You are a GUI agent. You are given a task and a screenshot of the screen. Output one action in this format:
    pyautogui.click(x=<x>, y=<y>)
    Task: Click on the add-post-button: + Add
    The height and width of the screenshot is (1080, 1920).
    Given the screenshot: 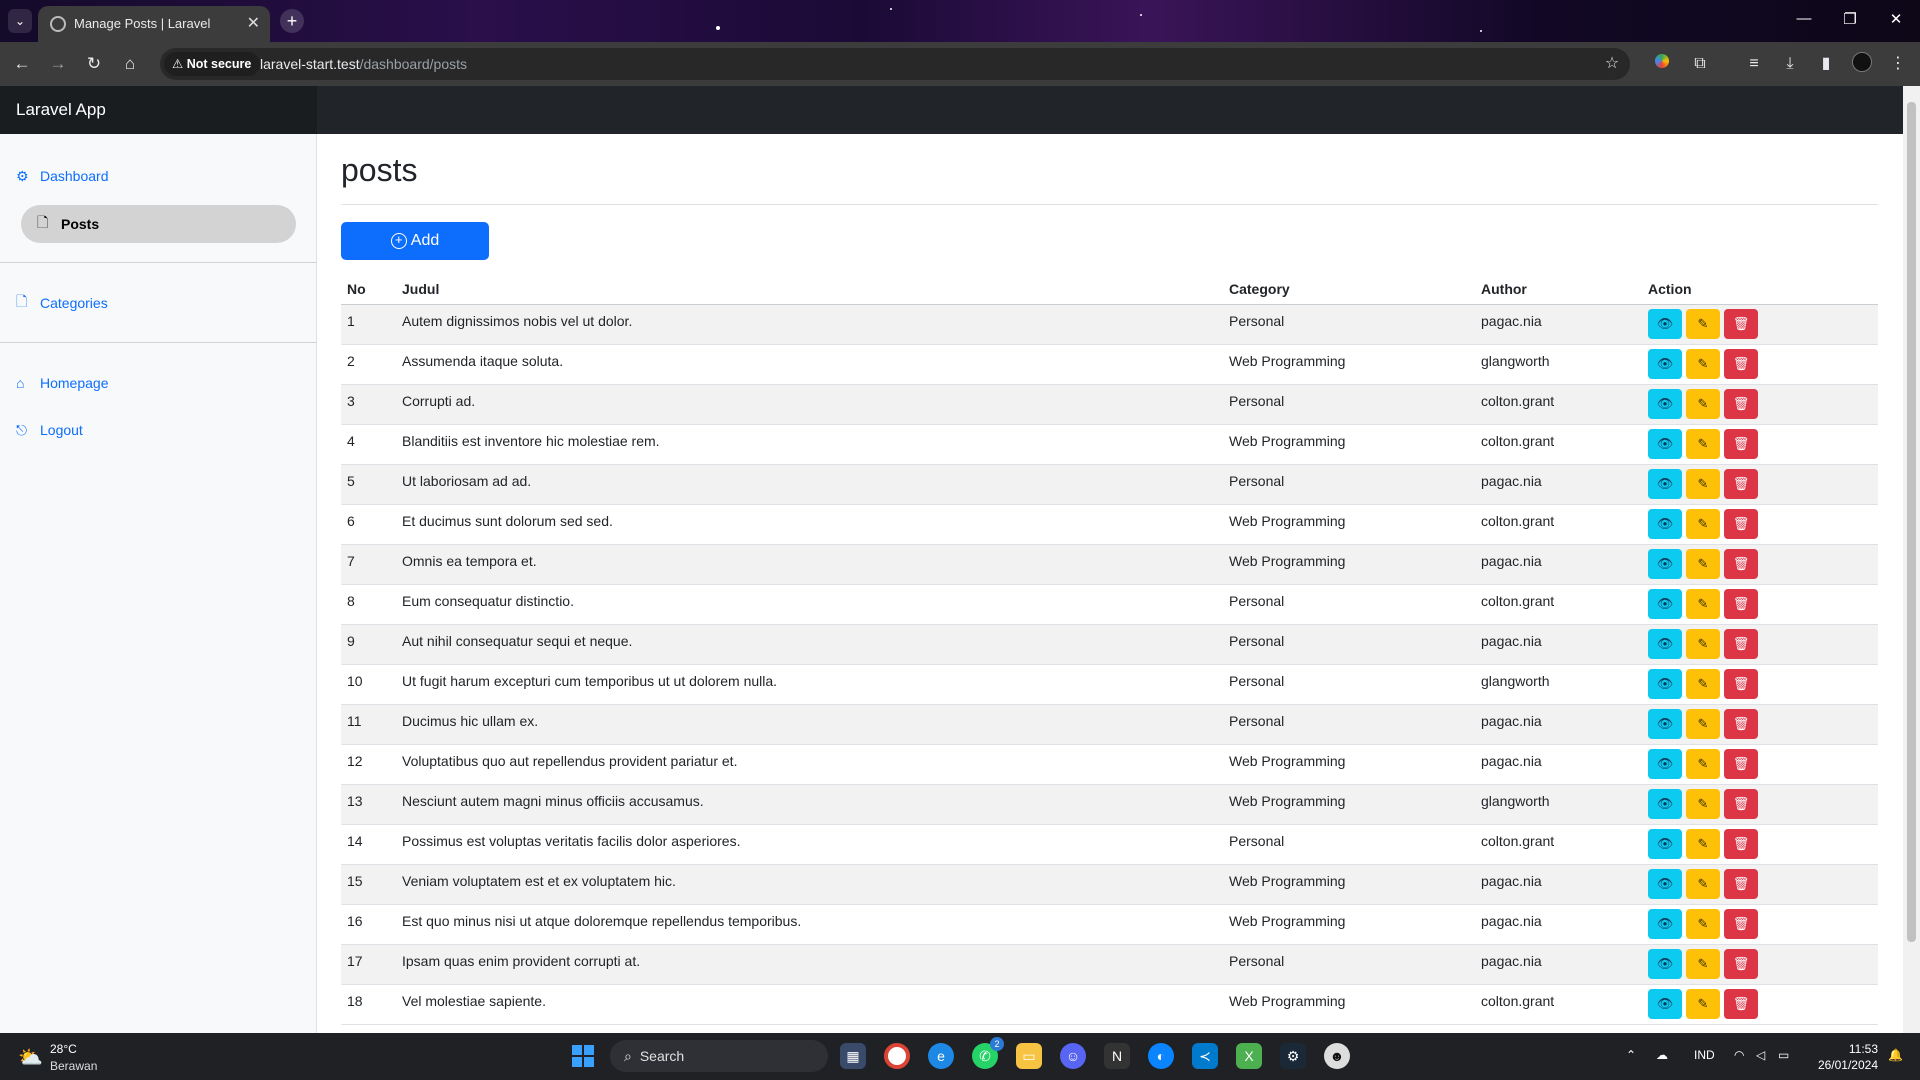 What is the action you would take?
    pyautogui.click(x=415, y=241)
    